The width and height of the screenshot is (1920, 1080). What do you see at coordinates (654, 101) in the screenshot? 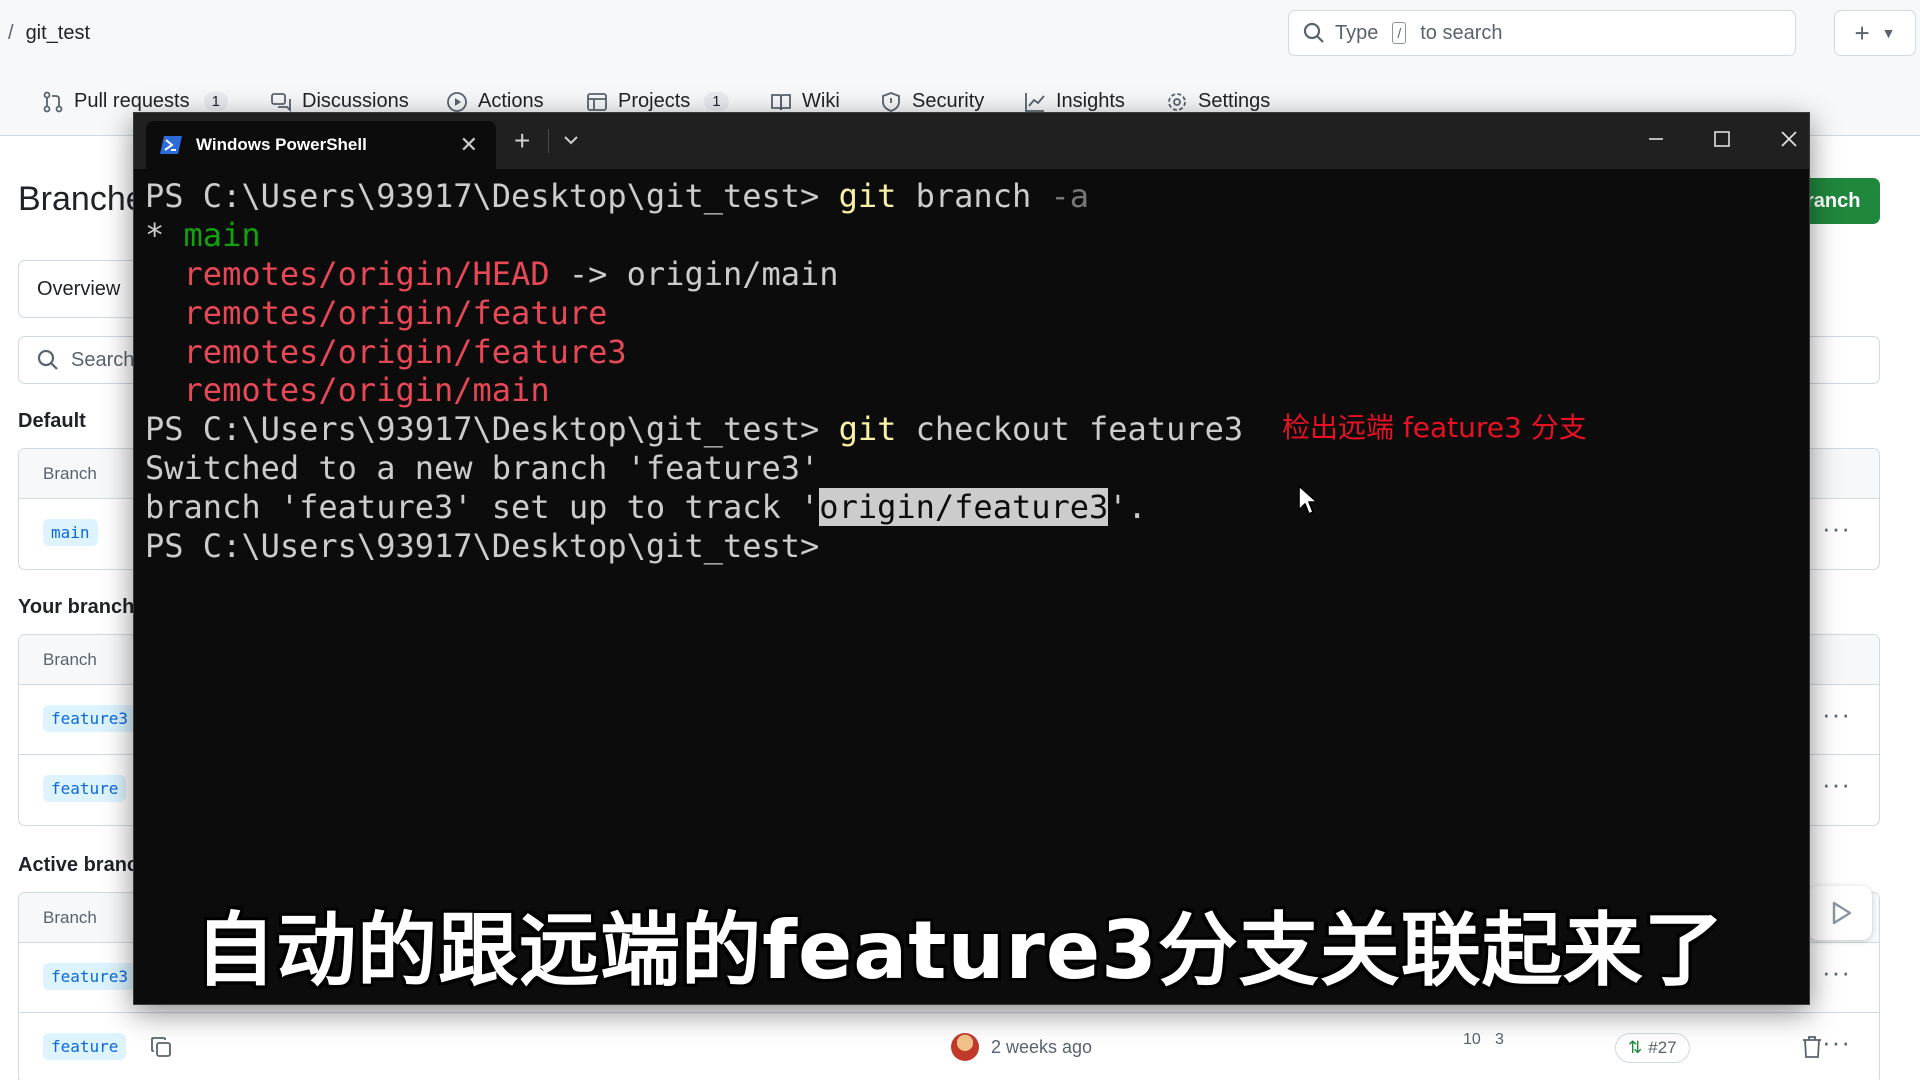
I see `tab-label: Projects` at bounding box center [654, 101].